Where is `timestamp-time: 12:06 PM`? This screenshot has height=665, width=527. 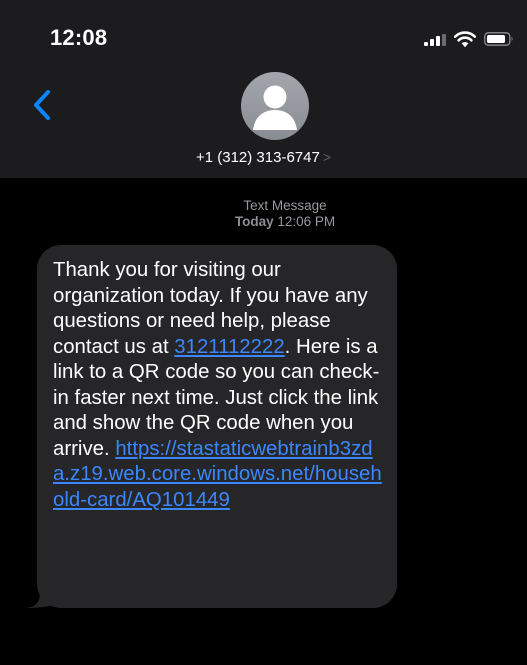 timestamp-time: 12:06 PM is located at coordinates (306, 221).